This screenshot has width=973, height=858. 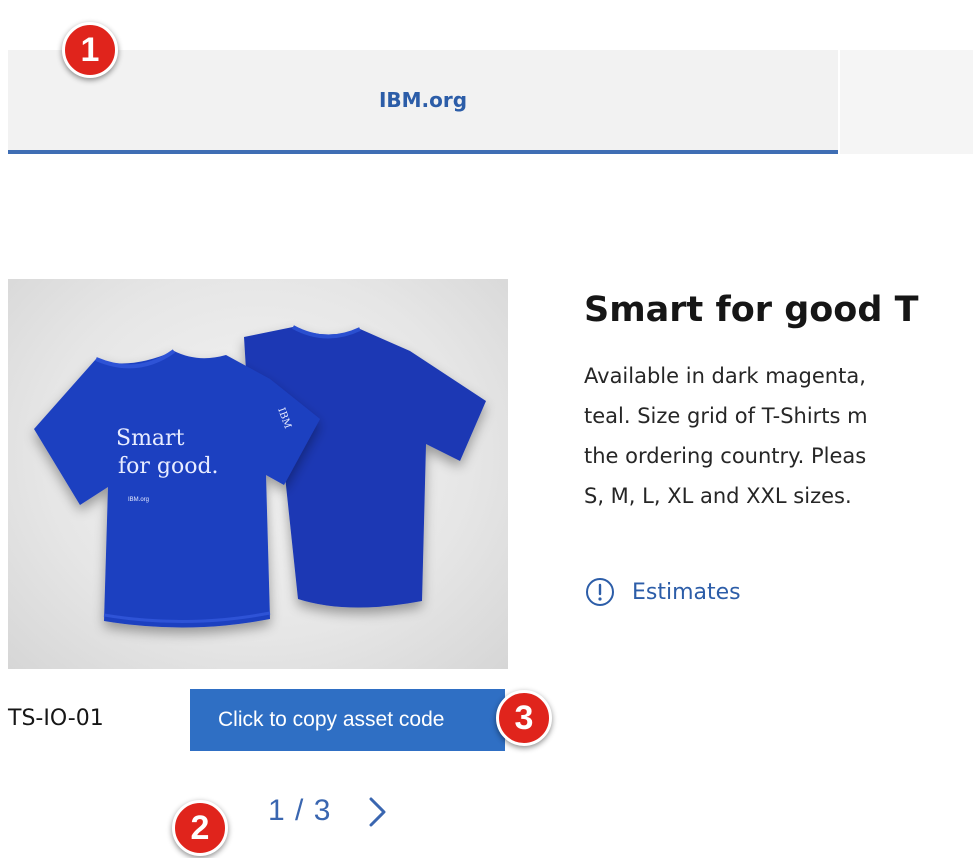 What do you see at coordinates (686, 592) in the screenshot?
I see `estimates-label: Estimates` at bounding box center [686, 592].